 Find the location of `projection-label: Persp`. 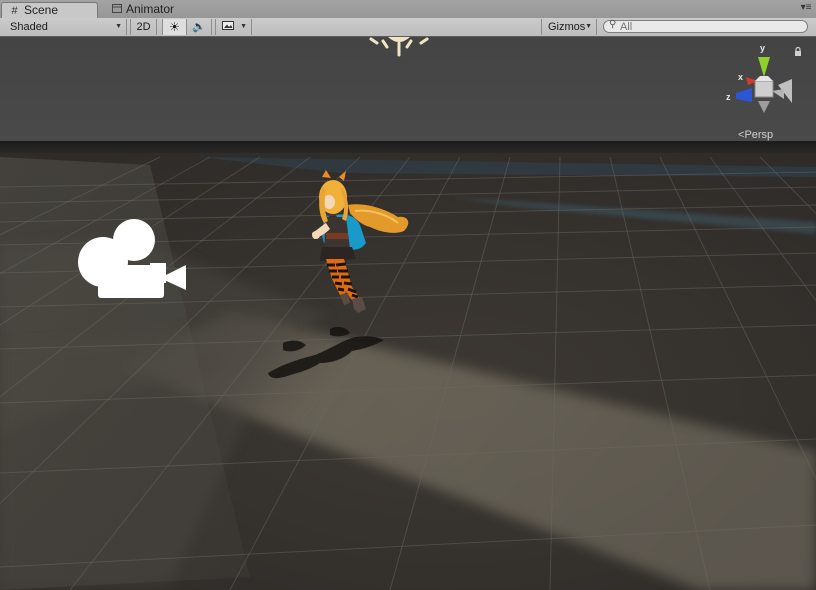

projection-label: Persp is located at coordinates (759, 135).